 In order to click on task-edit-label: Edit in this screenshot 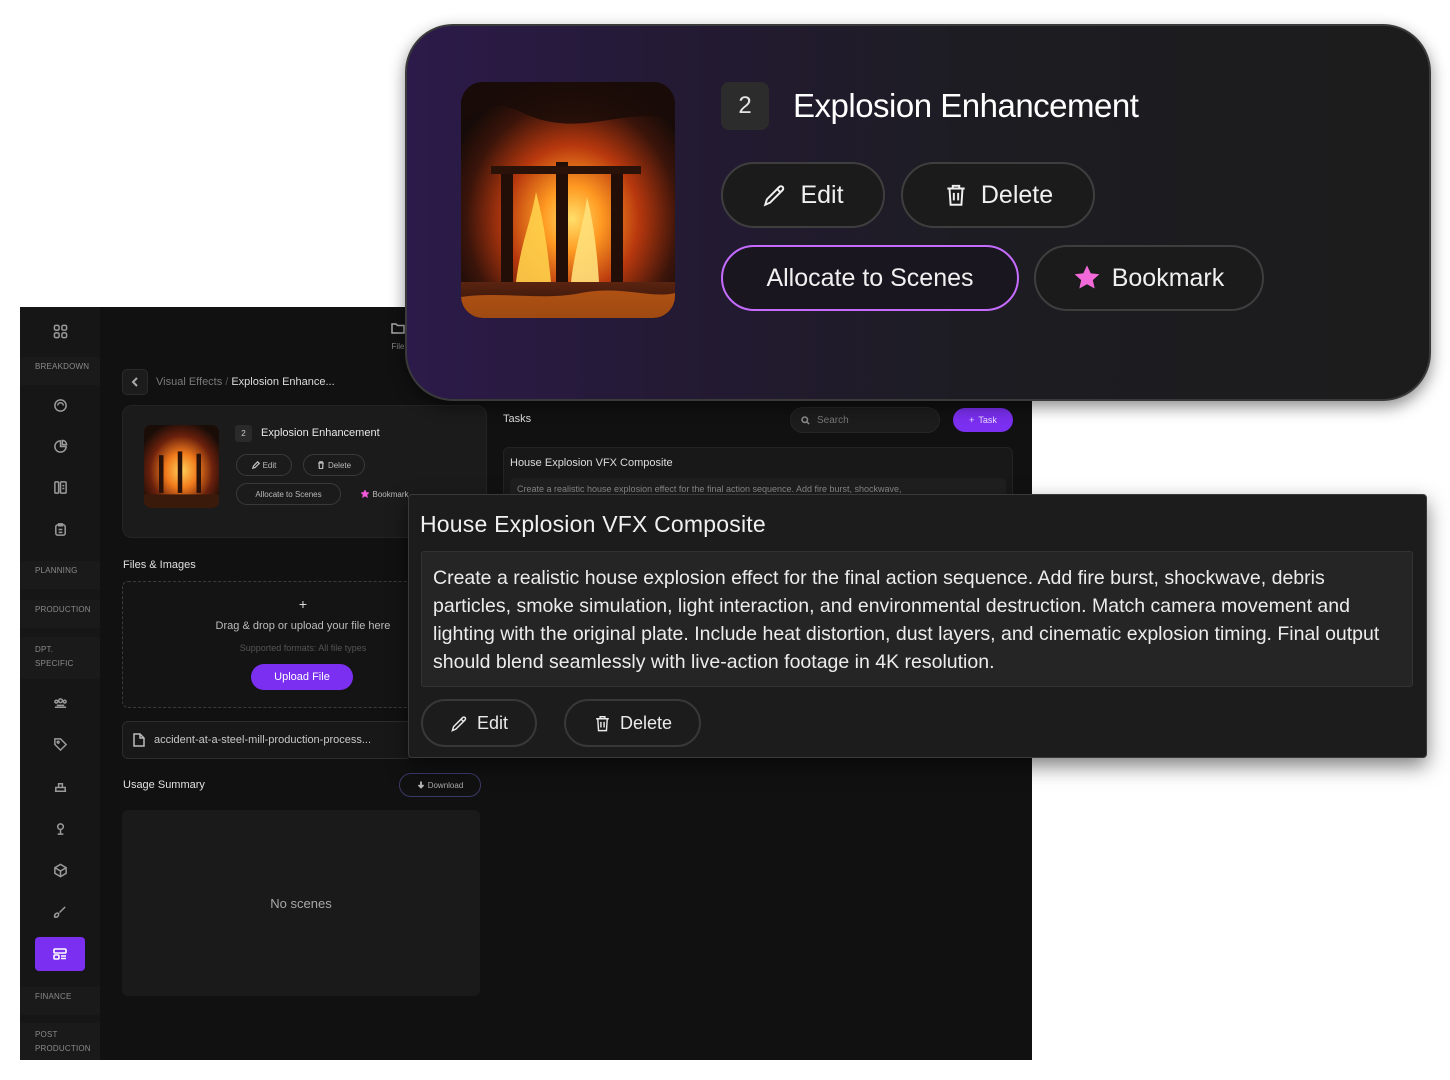, I will do `click(492, 722)`.